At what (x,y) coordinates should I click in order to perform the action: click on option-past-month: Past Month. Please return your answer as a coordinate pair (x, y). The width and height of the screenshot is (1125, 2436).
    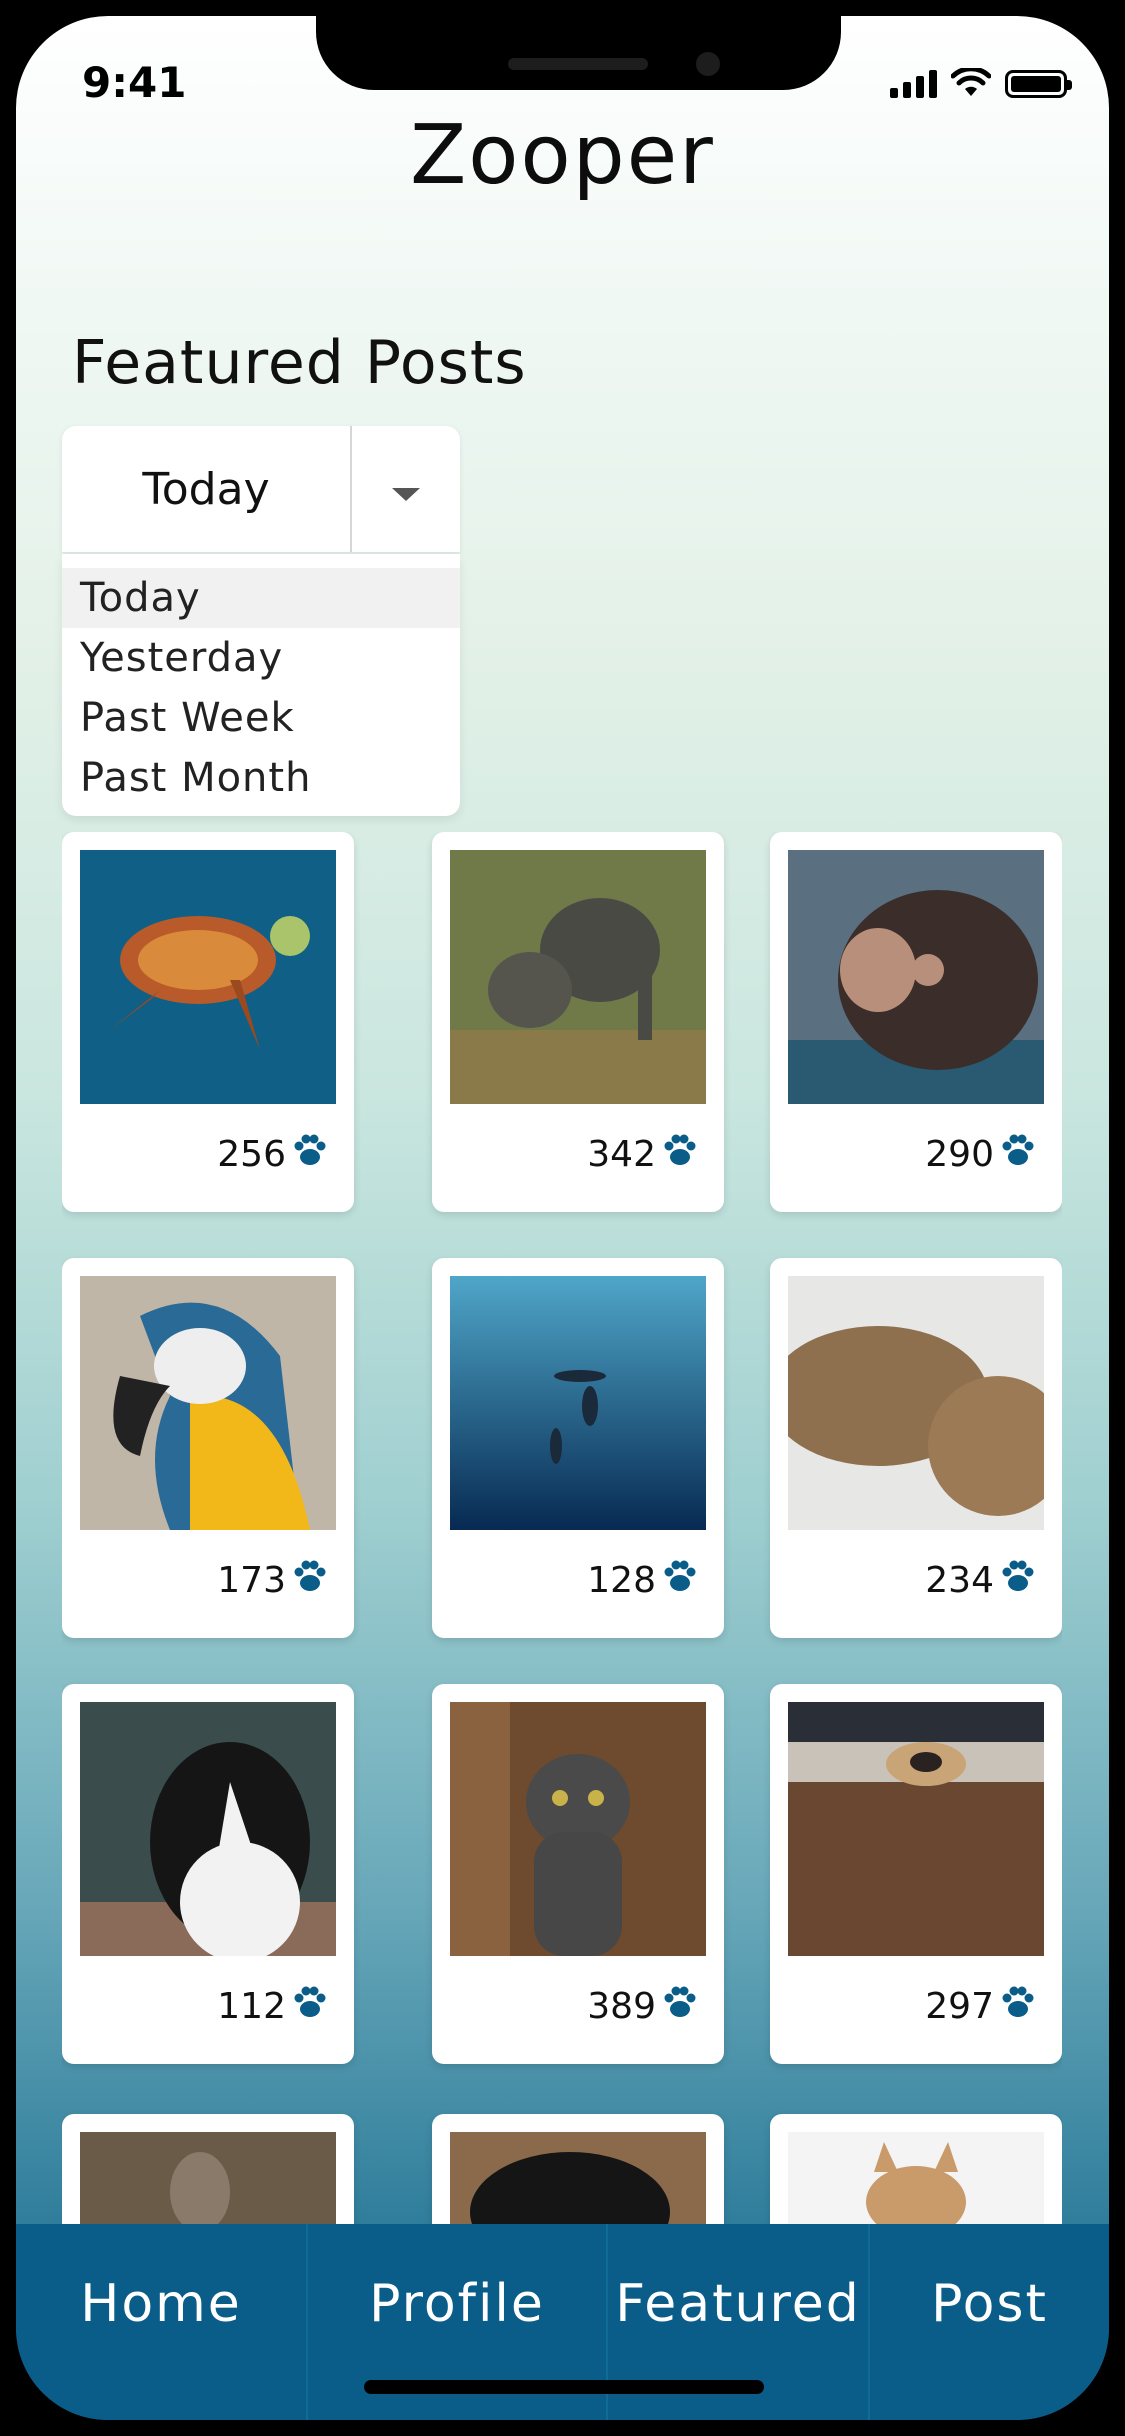
    Looking at the image, I should click on (261, 778).